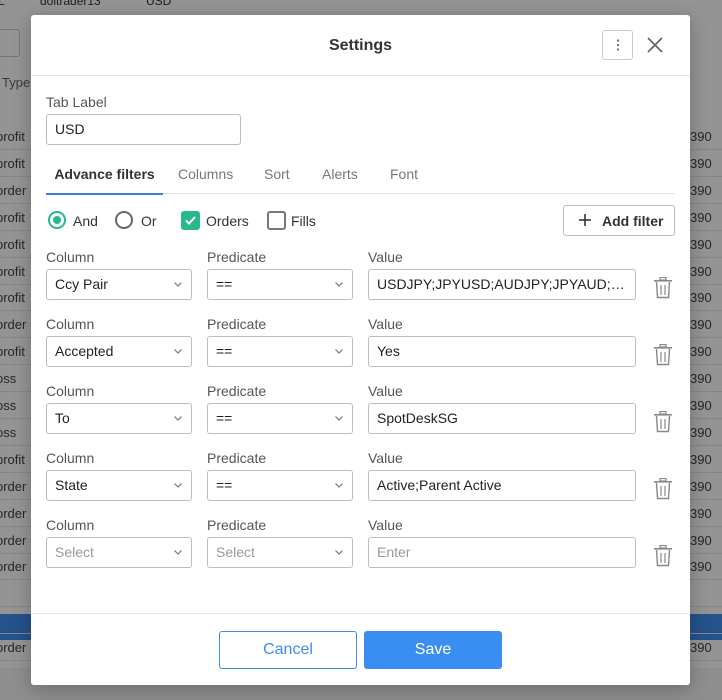 The width and height of the screenshot is (722, 700). I want to click on active-tab-indicator, so click(104, 194).